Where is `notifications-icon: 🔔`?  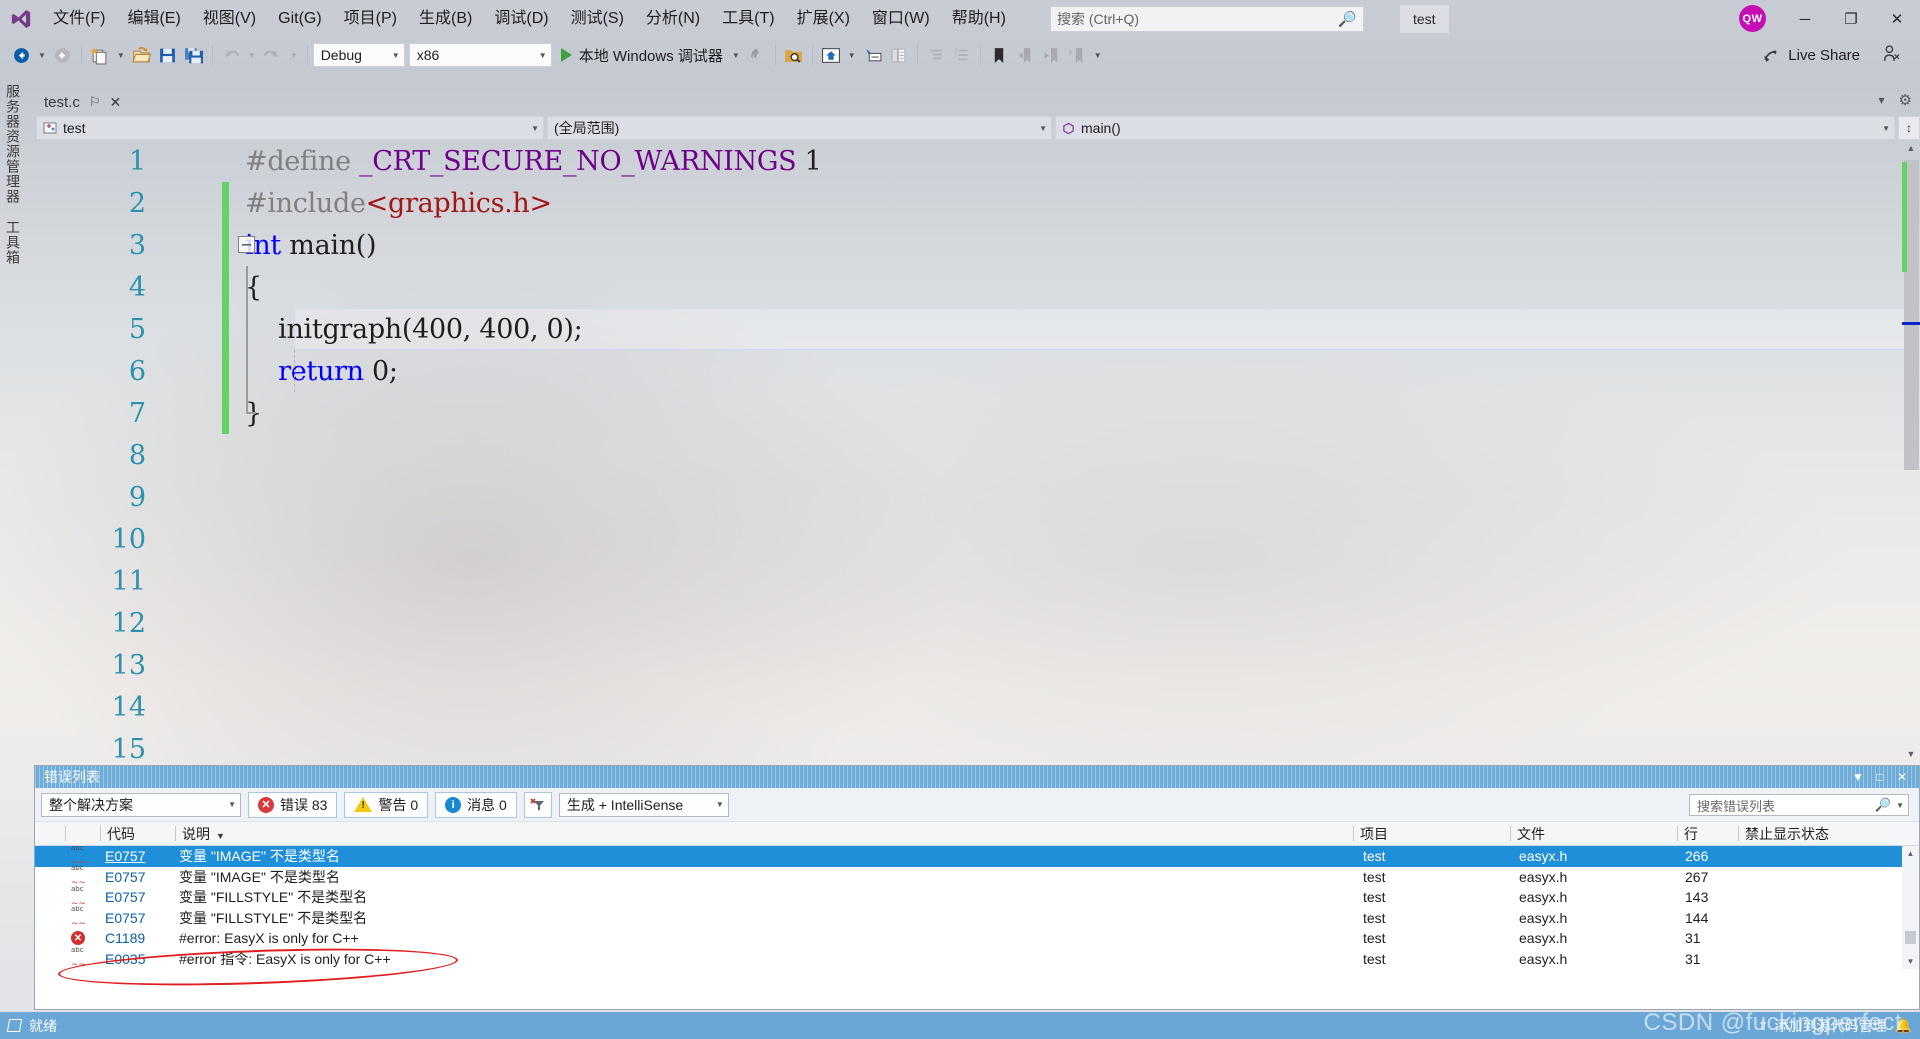
notifications-icon: 🔔 is located at coordinates (1903, 1025).